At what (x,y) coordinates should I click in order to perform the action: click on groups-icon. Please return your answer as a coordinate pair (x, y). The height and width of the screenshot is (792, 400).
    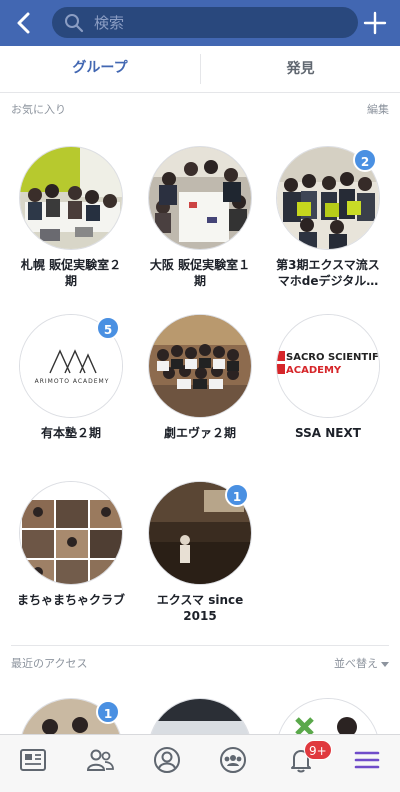
    Looking at the image, I should click on (233, 760).